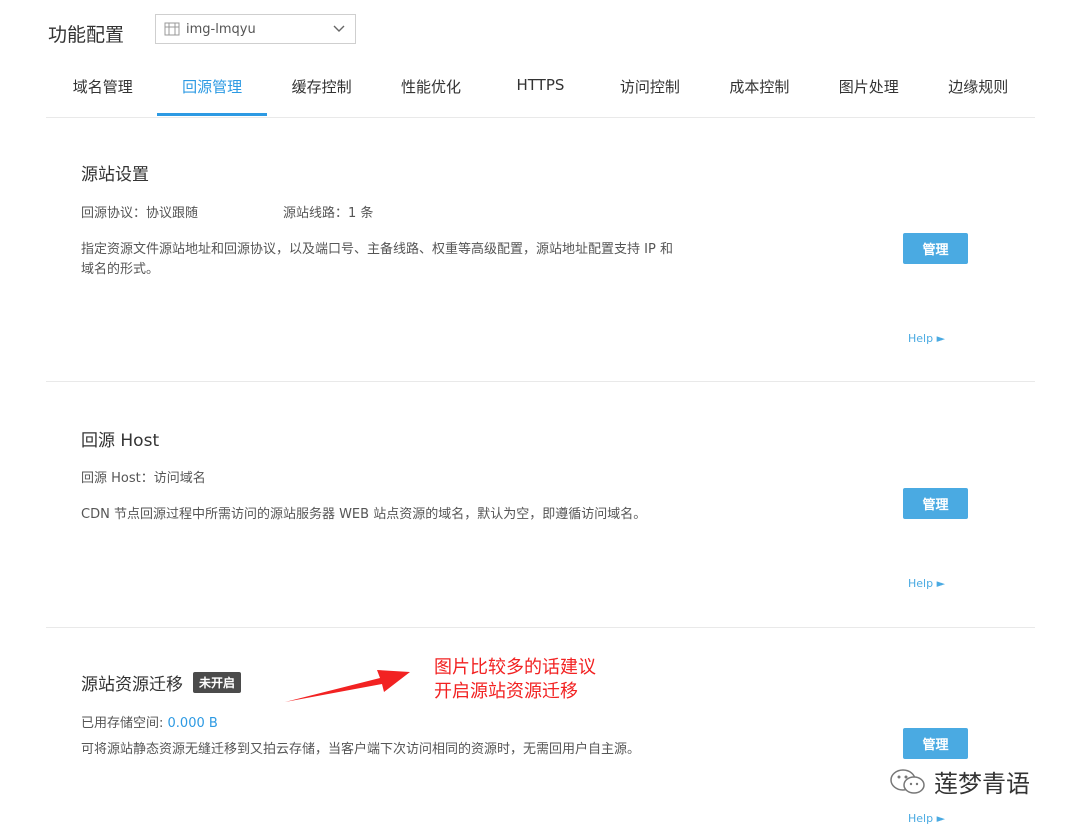  What do you see at coordinates (982, 784) in the screenshot?
I see `watermark-text: 莲梦青语` at bounding box center [982, 784].